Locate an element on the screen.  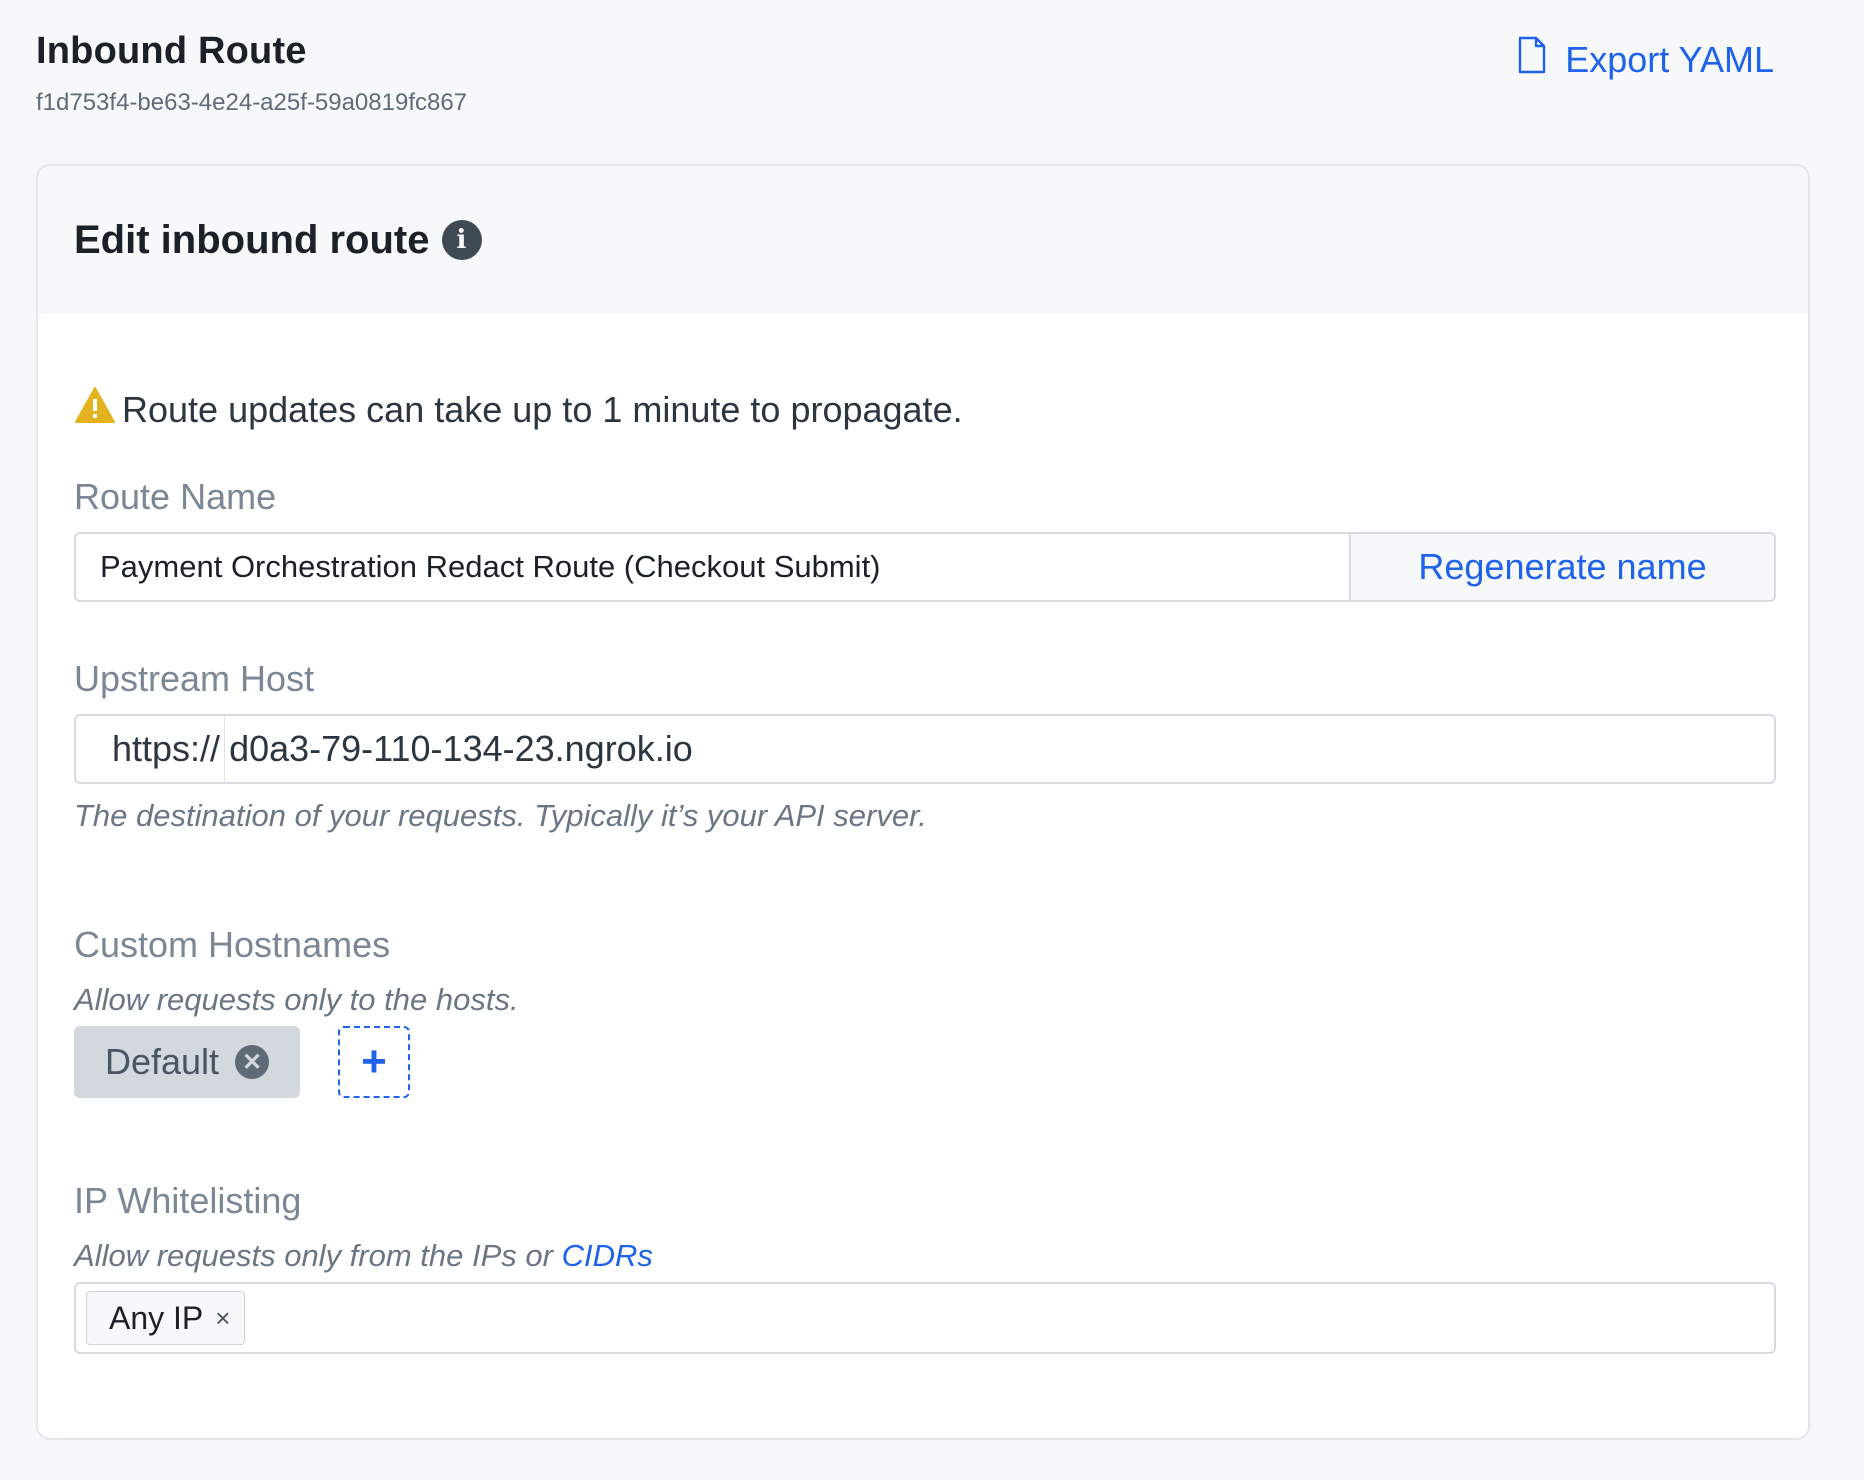
export-yaml-label: Export YAML is located at coordinates (1669, 59).